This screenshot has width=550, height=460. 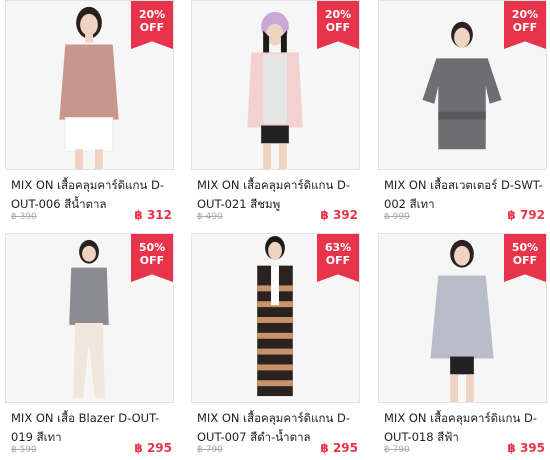 I want to click on sale-price: ฿ 312, so click(x=153, y=215).